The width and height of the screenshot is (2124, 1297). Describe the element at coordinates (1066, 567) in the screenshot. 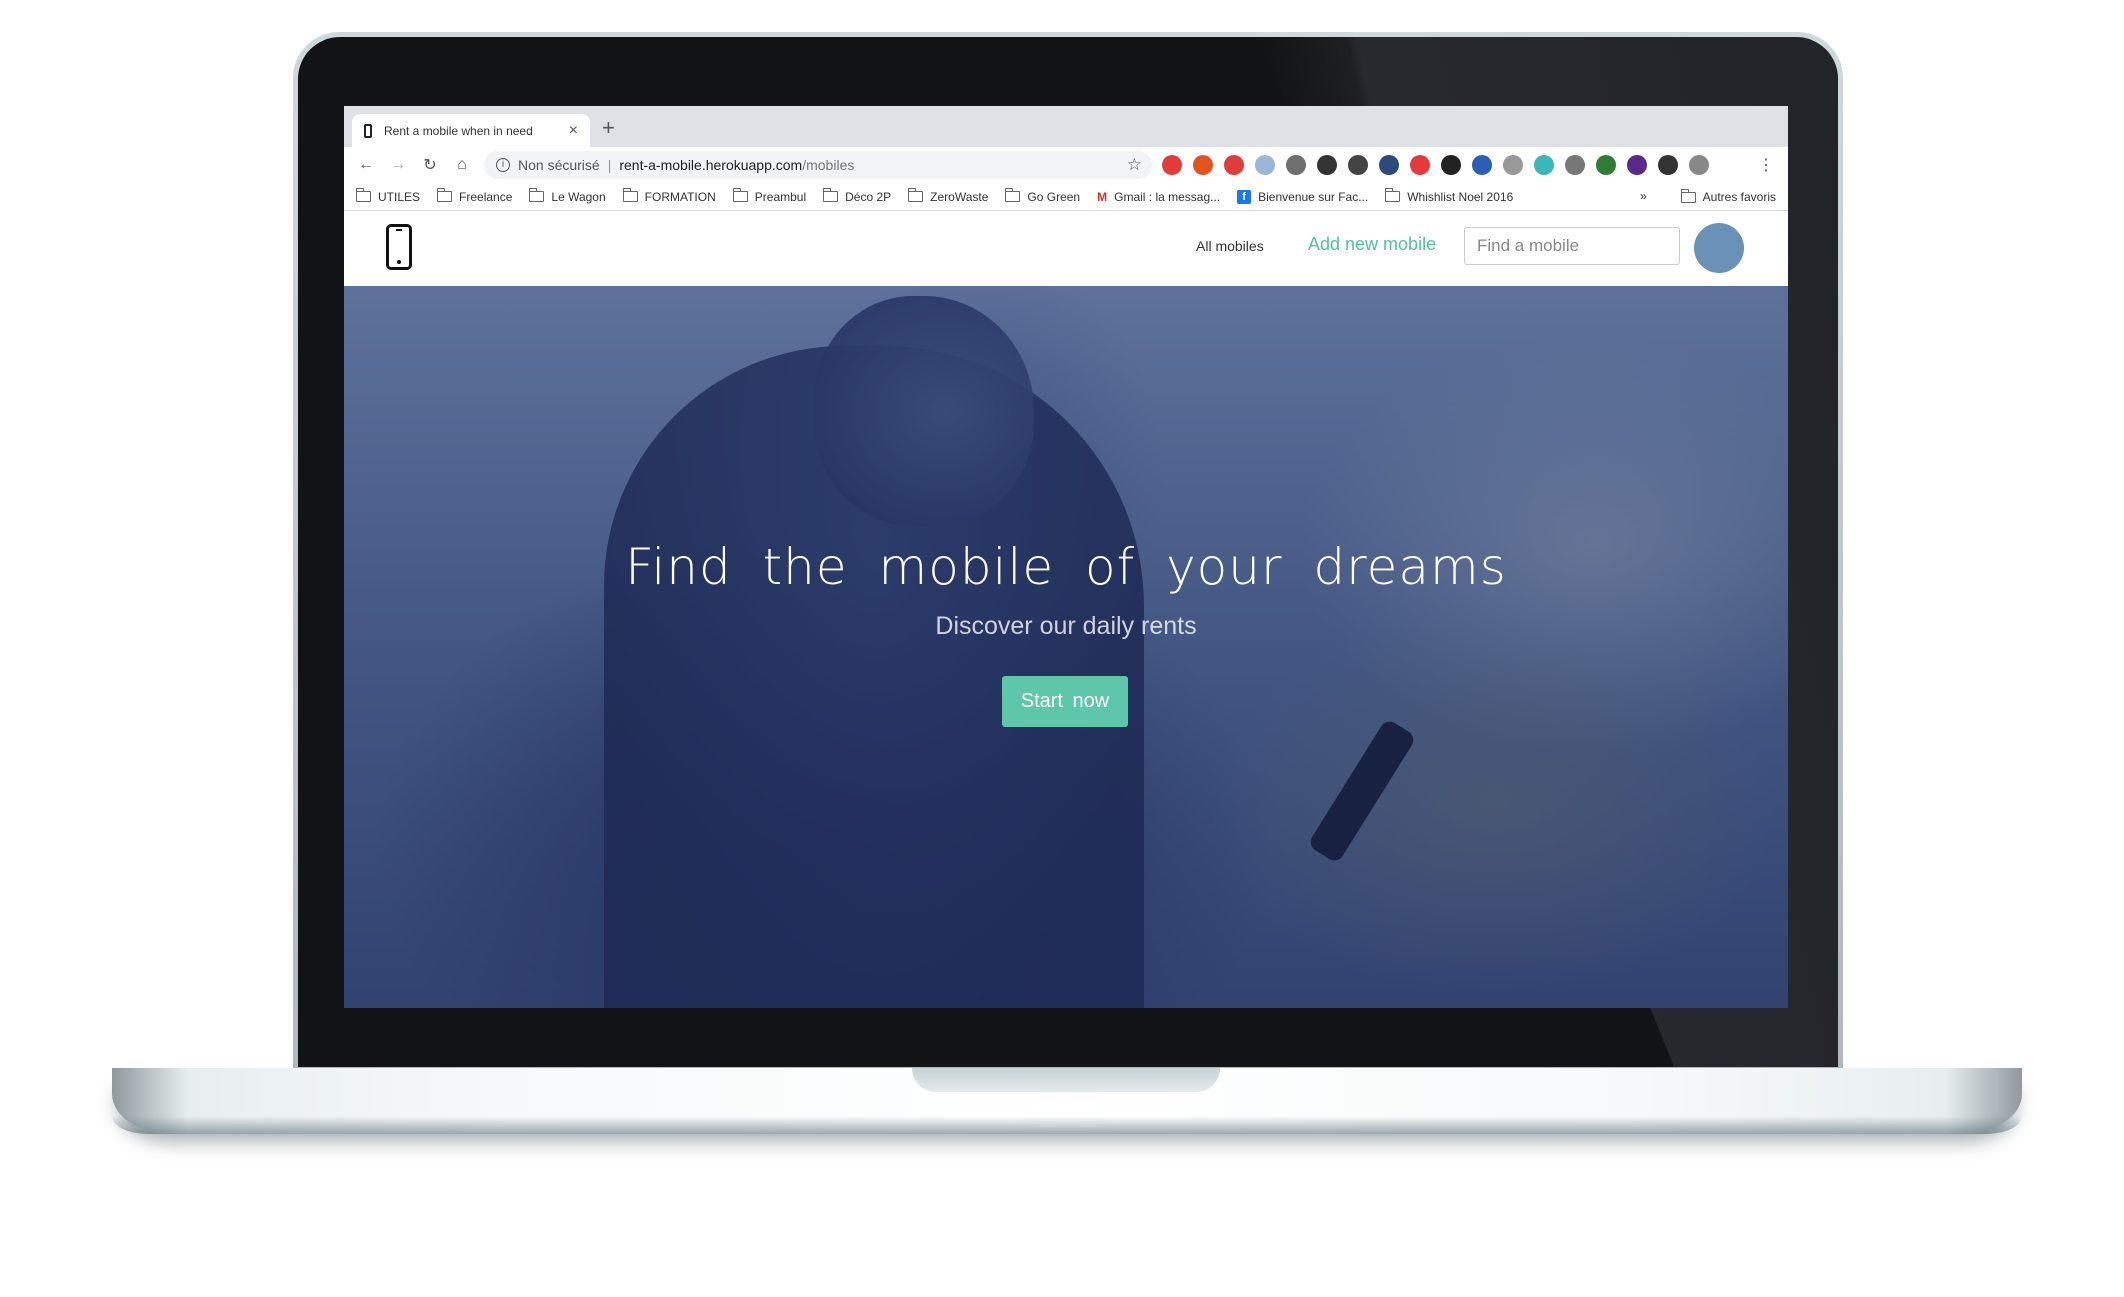

I see `hero-title: Find the mobile of your dreams` at that location.